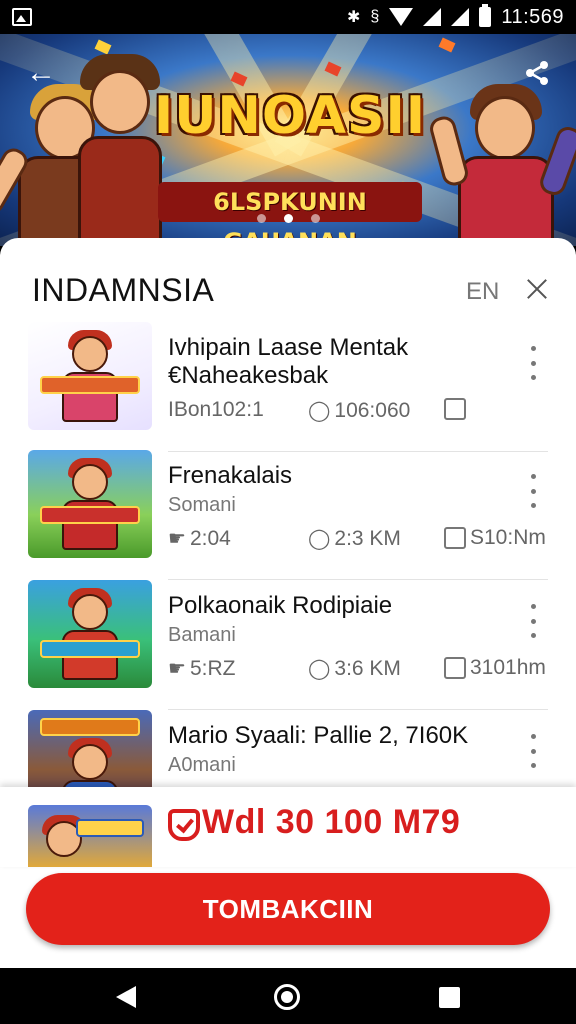  I want to click on gallery-icon, so click(22, 17).